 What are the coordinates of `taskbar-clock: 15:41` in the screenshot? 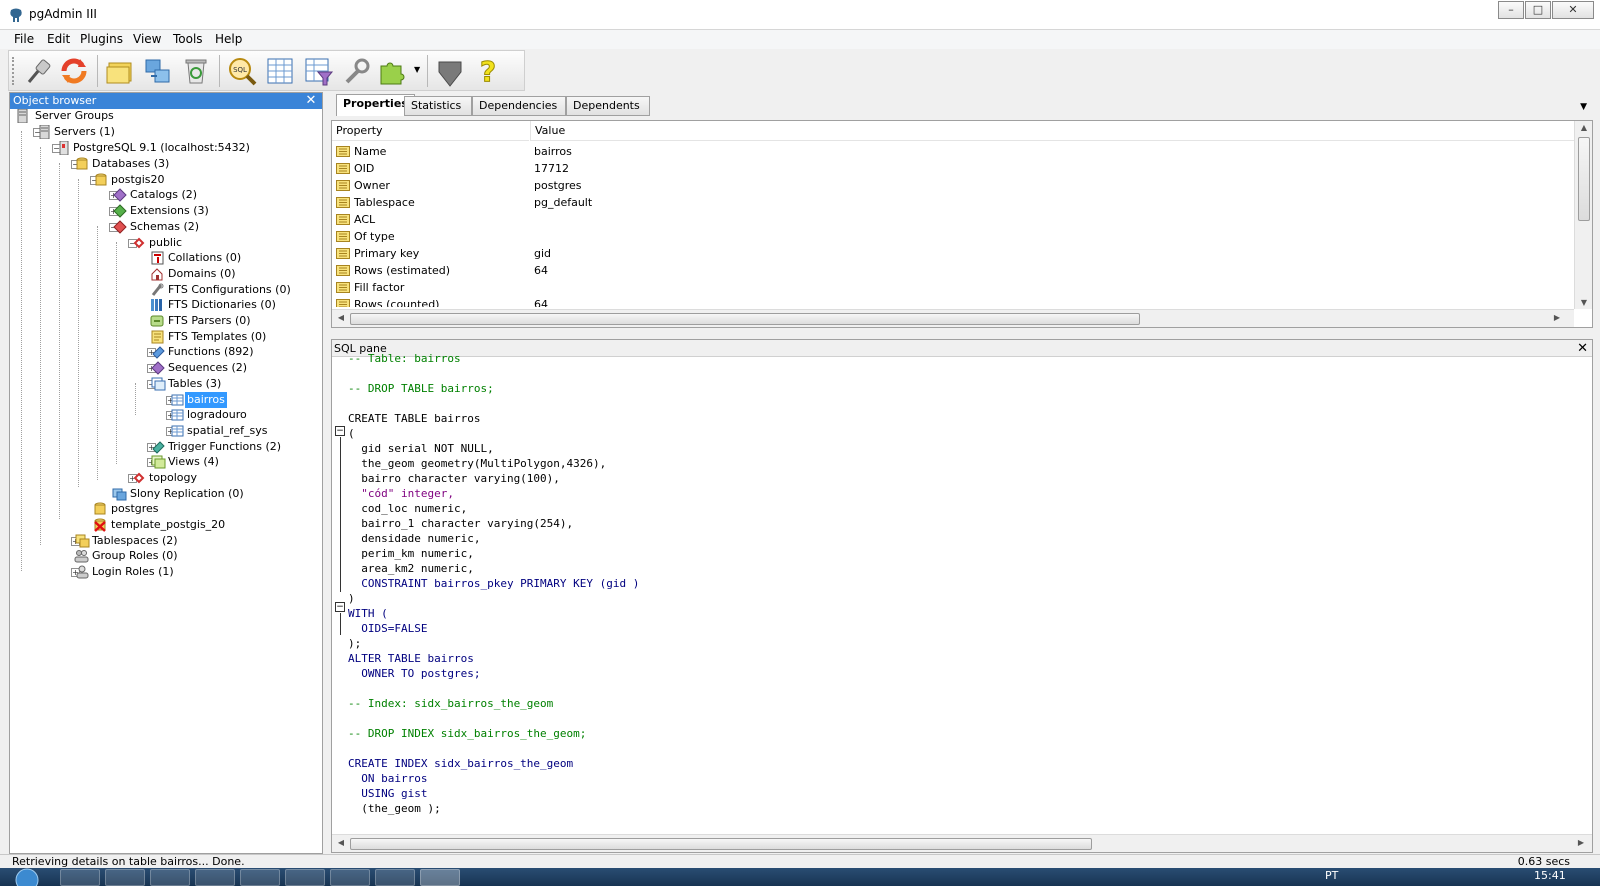 It's located at (1550, 875).